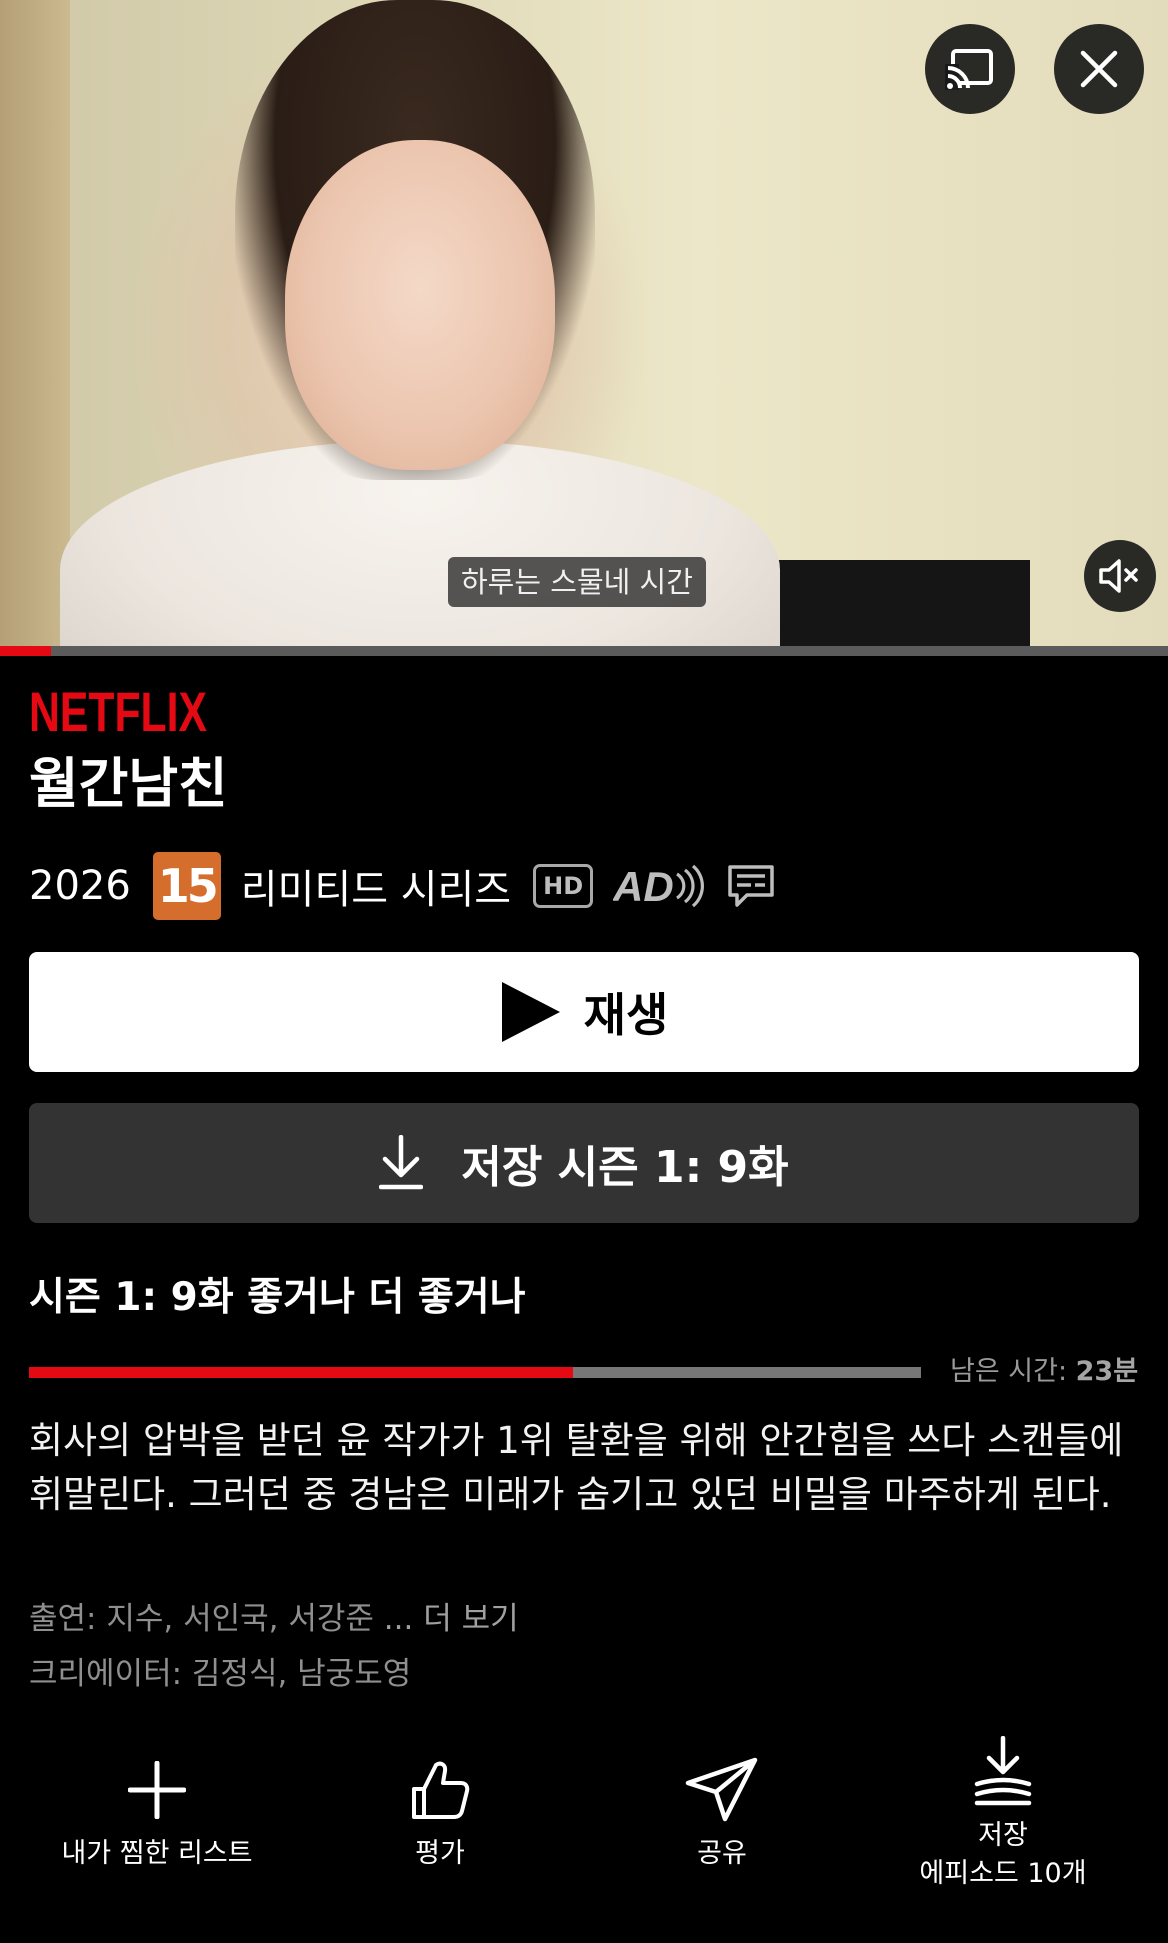 This screenshot has width=1168, height=1943. What do you see at coordinates (530, 1012) in the screenshot?
I see `play-icon` at bounding box center [530, 1012].